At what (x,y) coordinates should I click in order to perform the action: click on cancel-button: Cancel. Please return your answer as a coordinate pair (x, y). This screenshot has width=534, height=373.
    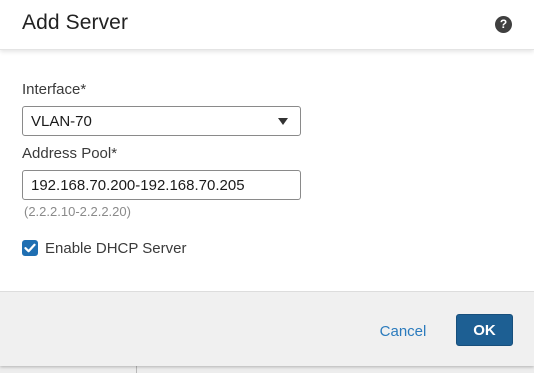
    Looking at the image, I should click on (403, 331).